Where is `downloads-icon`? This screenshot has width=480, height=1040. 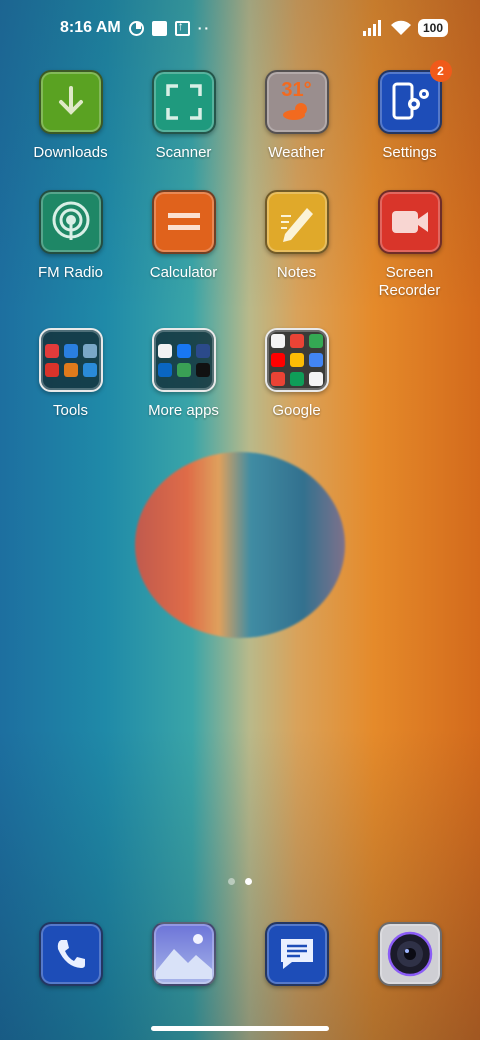 downloads-icon is located at coordinates (70, 102).